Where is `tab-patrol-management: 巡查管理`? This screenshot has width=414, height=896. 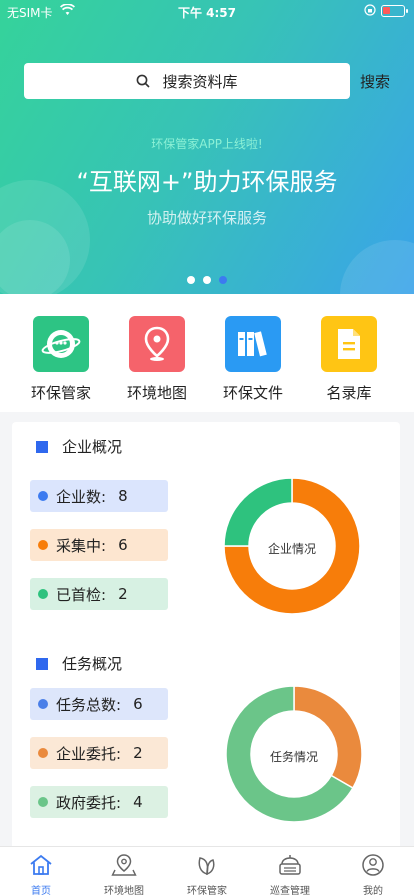 tab-patrol-management: 巡查管理 is located at coordinates (290, 874).